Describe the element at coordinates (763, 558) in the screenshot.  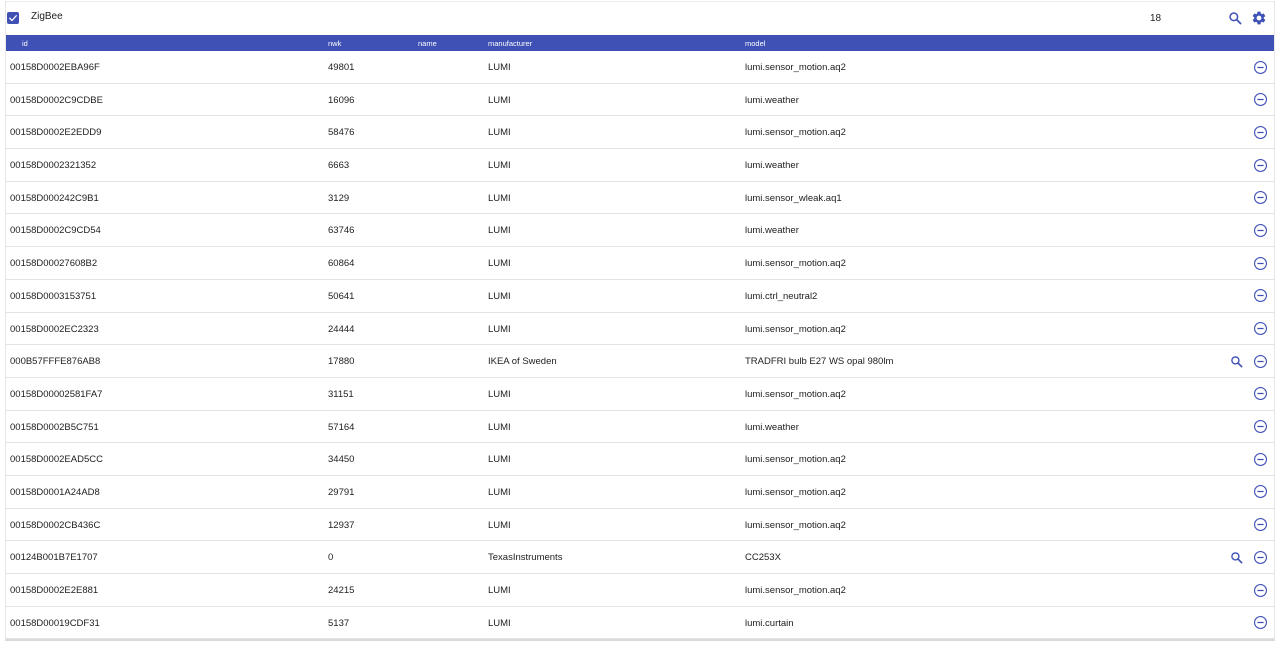
I see `device-model: CC253X` at that location.